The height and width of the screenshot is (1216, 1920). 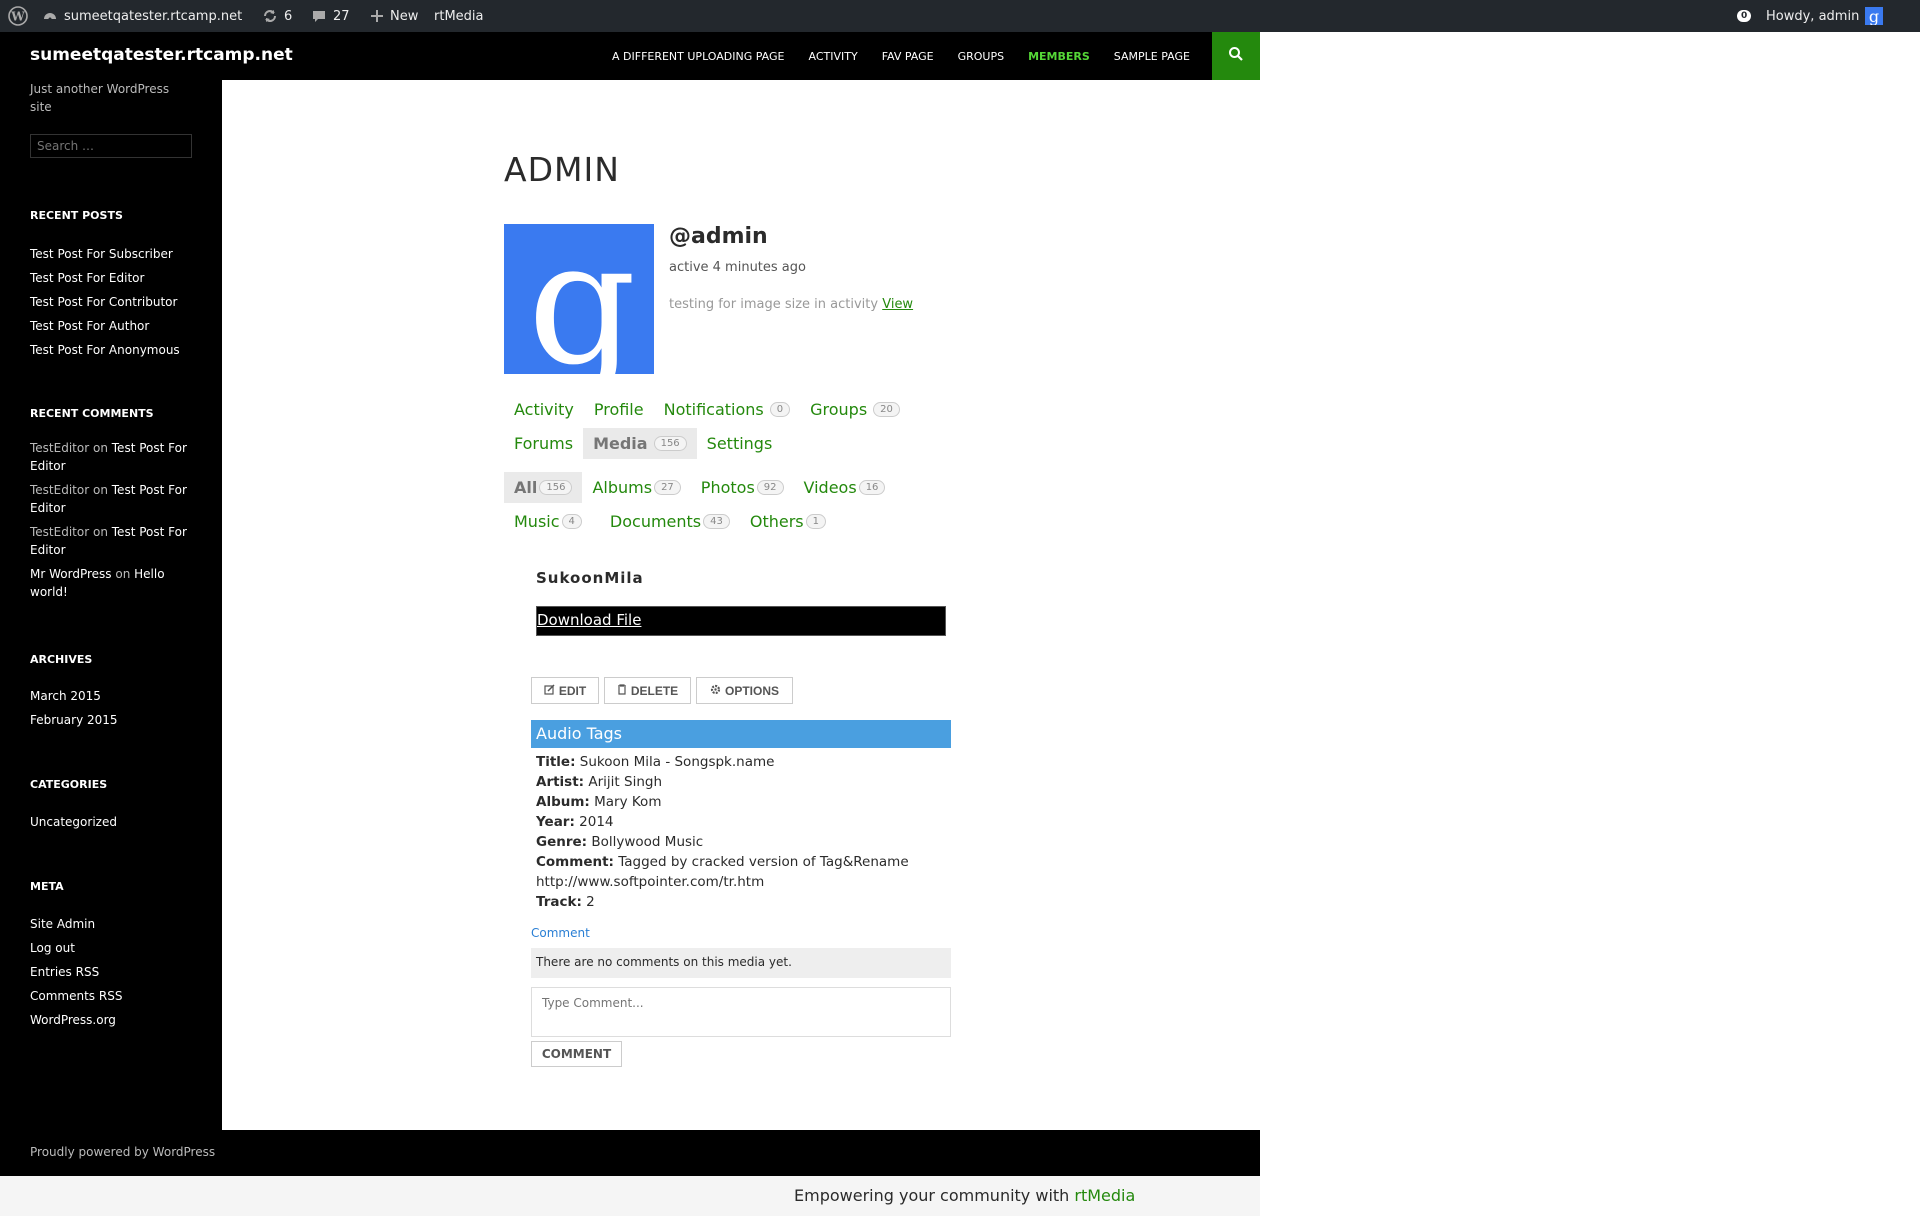 I want to click on tag-value: Sukoon Mila - Songspk.name, so click(x=677, y=762).